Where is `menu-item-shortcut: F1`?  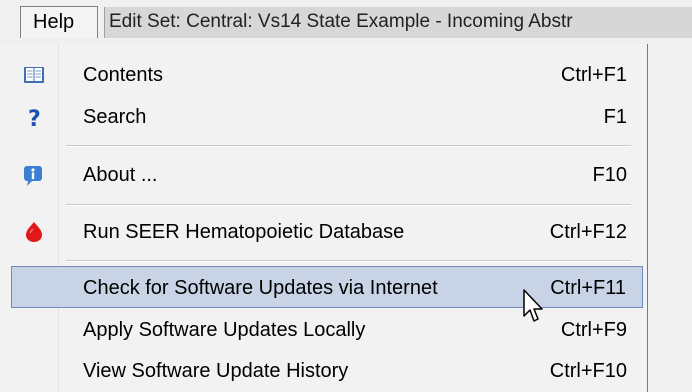
menu-item-shortcut: F1 is located at coordinates (615, 117).